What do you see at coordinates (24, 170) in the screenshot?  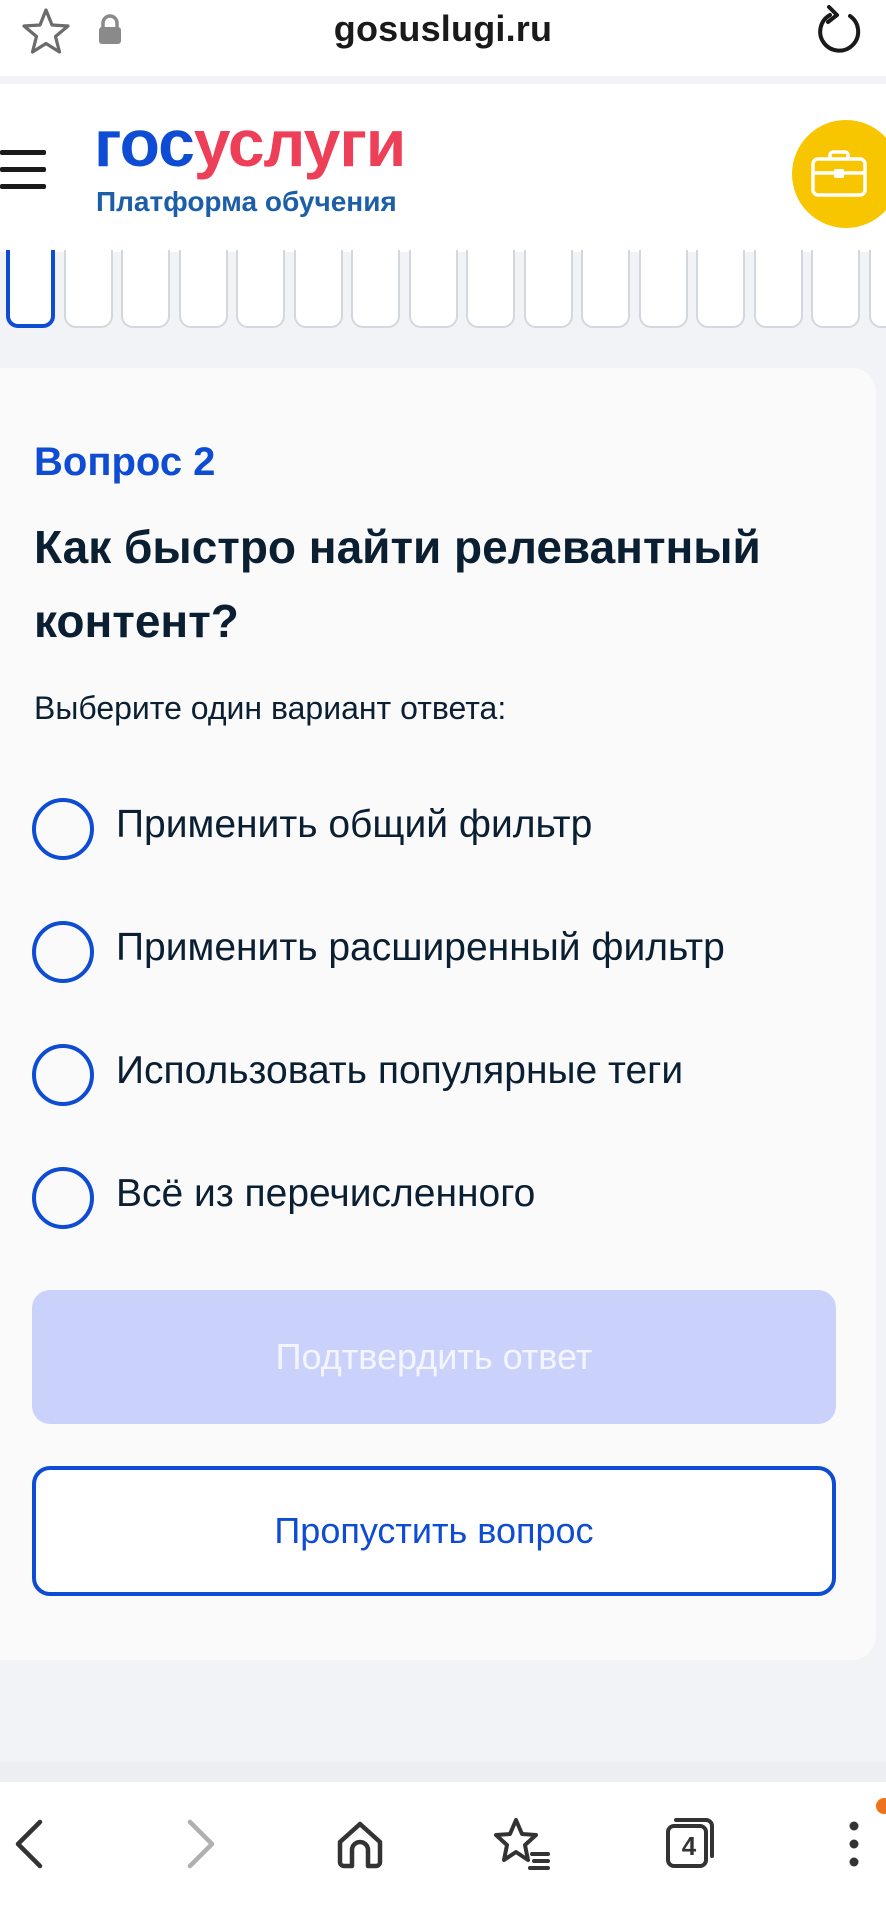 I see `hamburger-menu-icon` at bounding box center [24, 170].